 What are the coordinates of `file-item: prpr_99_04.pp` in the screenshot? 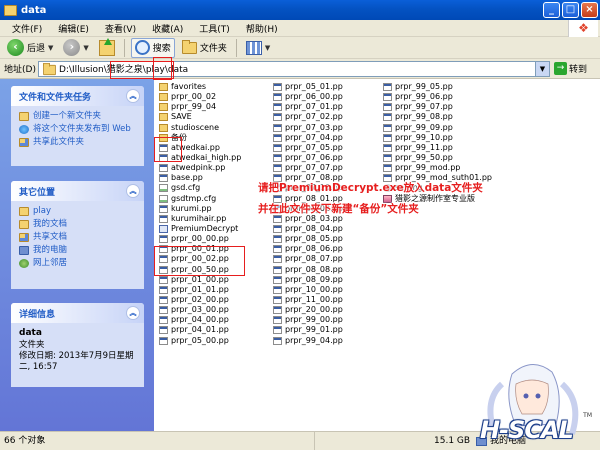 It's located at (328, 341).